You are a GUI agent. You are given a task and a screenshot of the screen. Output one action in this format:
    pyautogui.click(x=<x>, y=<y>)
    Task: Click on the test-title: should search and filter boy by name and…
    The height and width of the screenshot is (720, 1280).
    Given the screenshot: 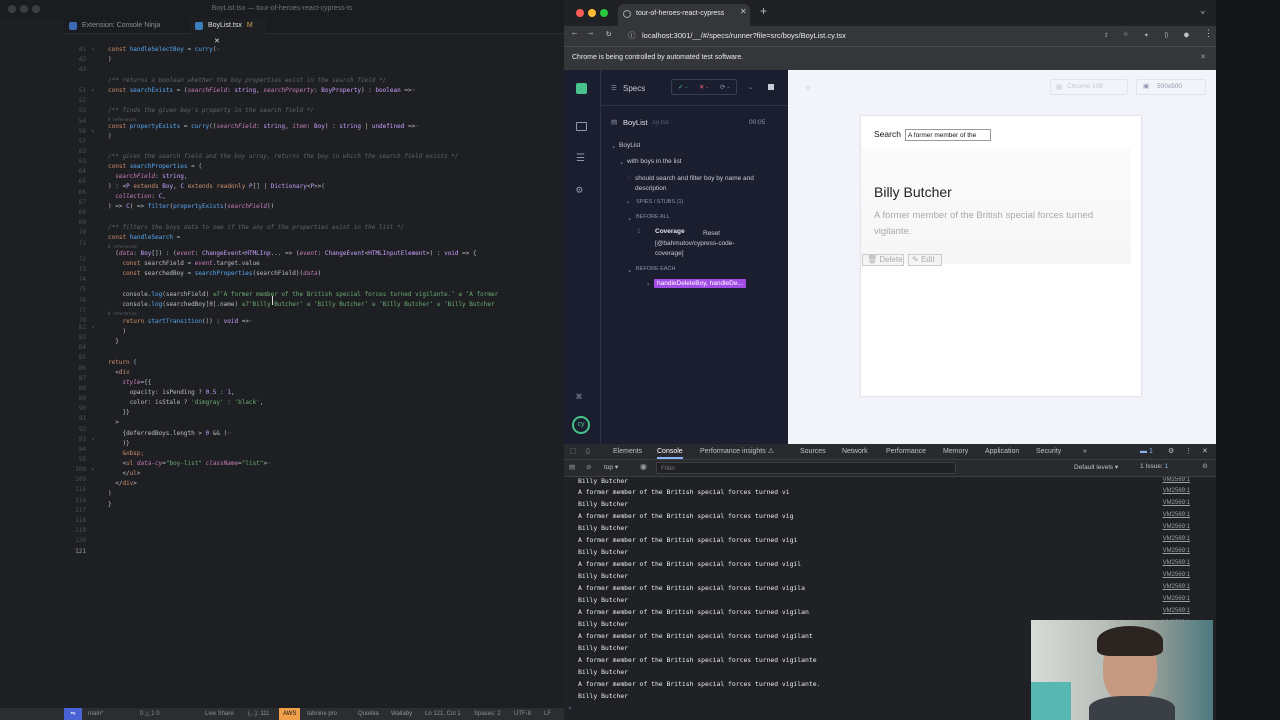 What is the action you would take?
    pyautogui.click(x=700, y=184)
    